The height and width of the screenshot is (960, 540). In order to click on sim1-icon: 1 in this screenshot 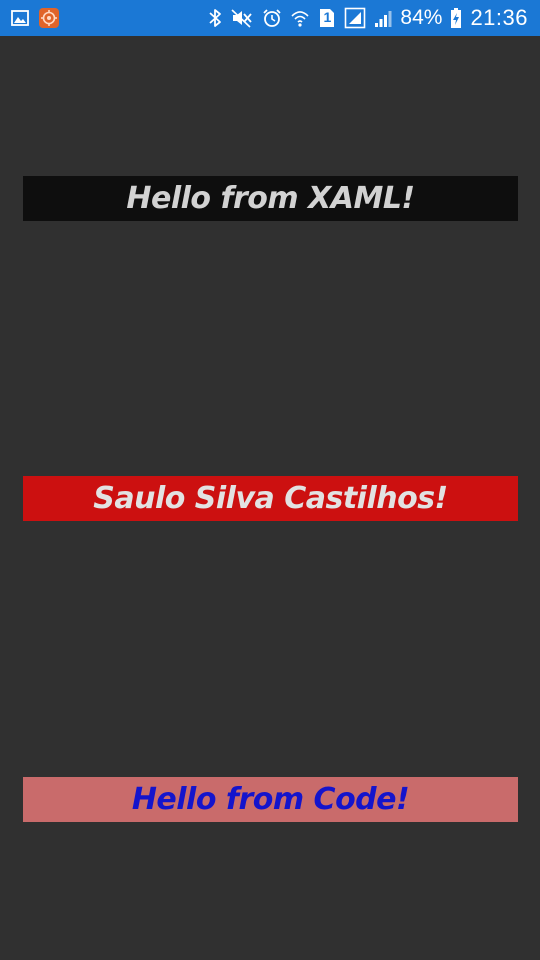, I will do `click(327, 18)`.